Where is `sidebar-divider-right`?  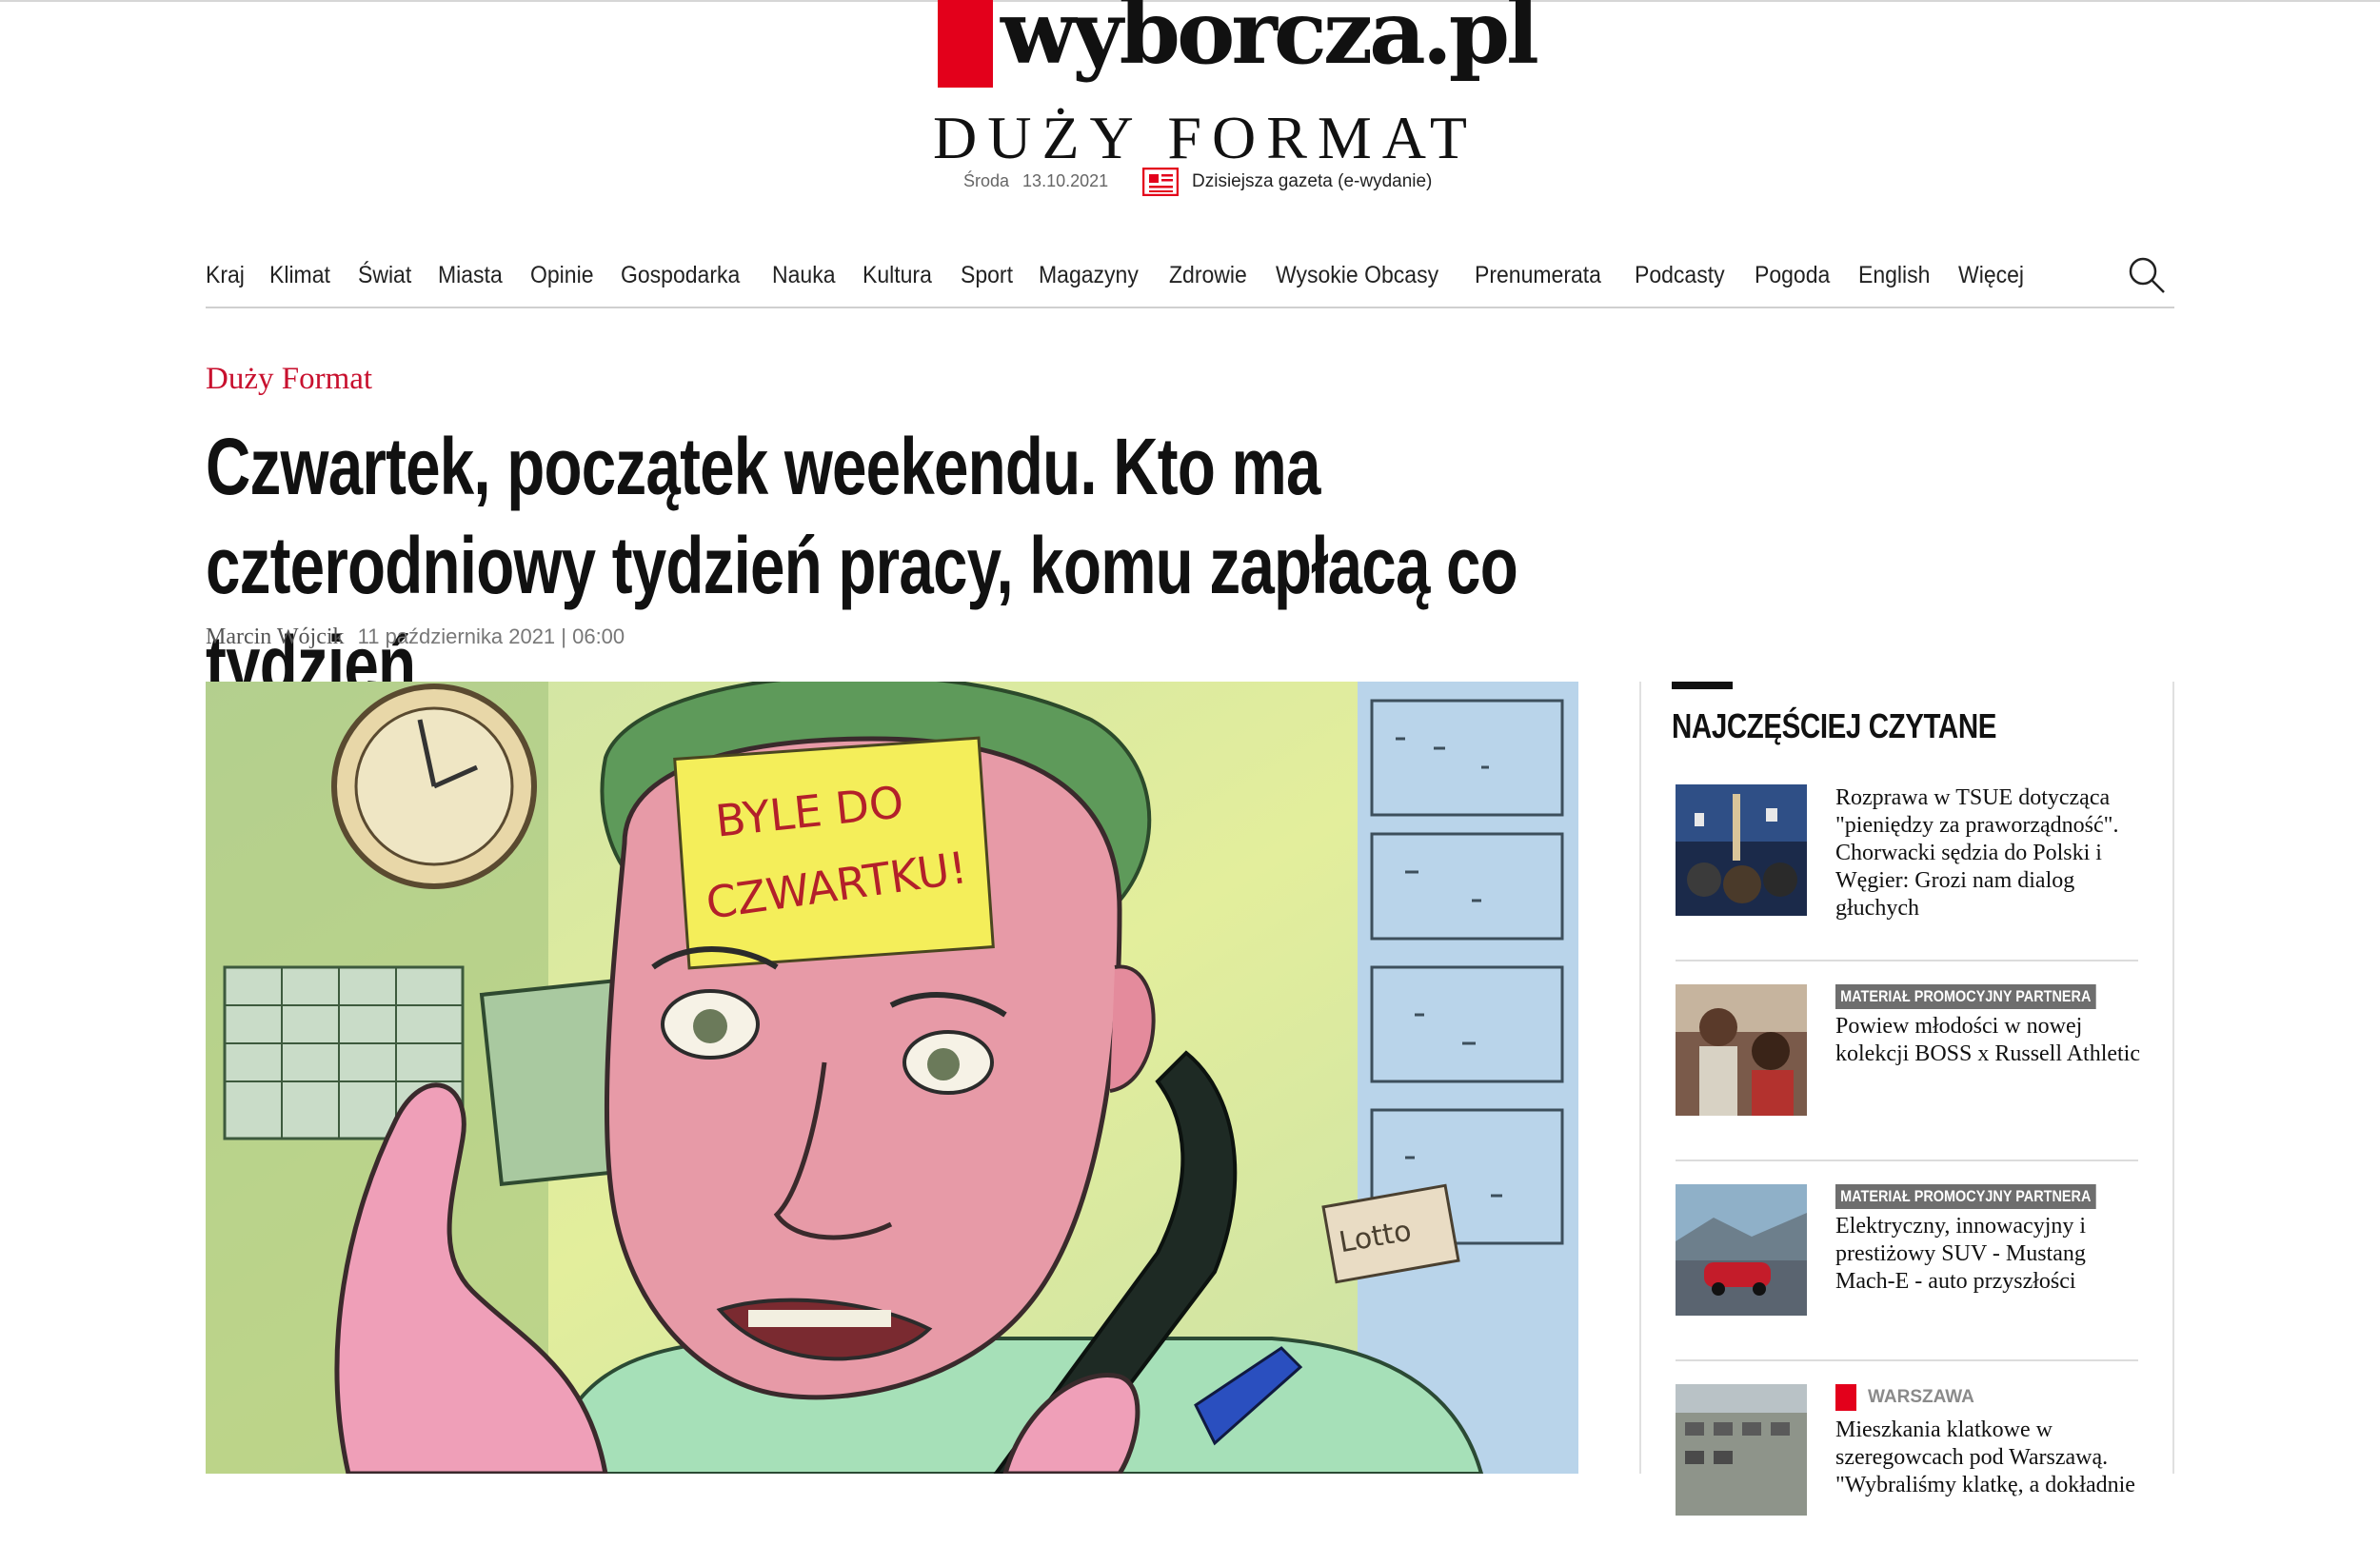 sidebar-divider-right is located at coordinates (2173, 1078).